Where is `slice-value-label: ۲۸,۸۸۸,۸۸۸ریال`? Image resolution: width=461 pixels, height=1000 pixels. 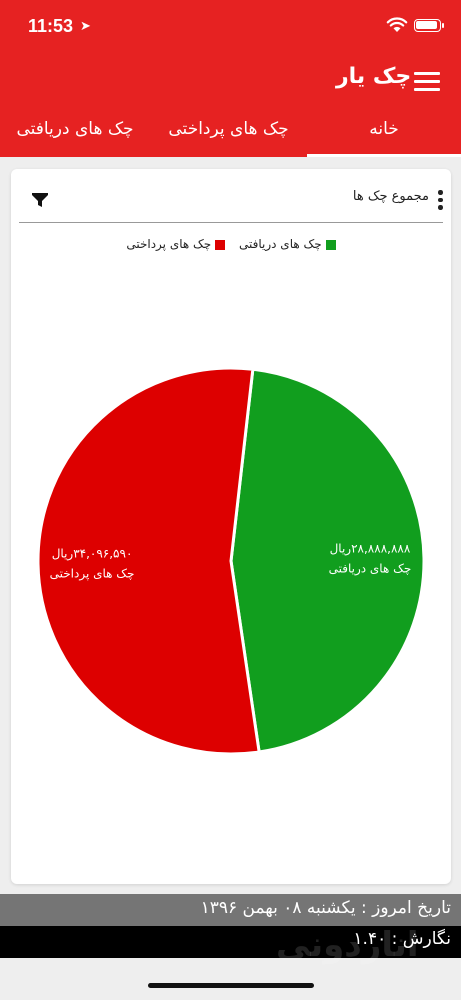 slice-value-label: ۲۸,۸۸۸,۸۸۸ریال is located at coordinates (370, 549).